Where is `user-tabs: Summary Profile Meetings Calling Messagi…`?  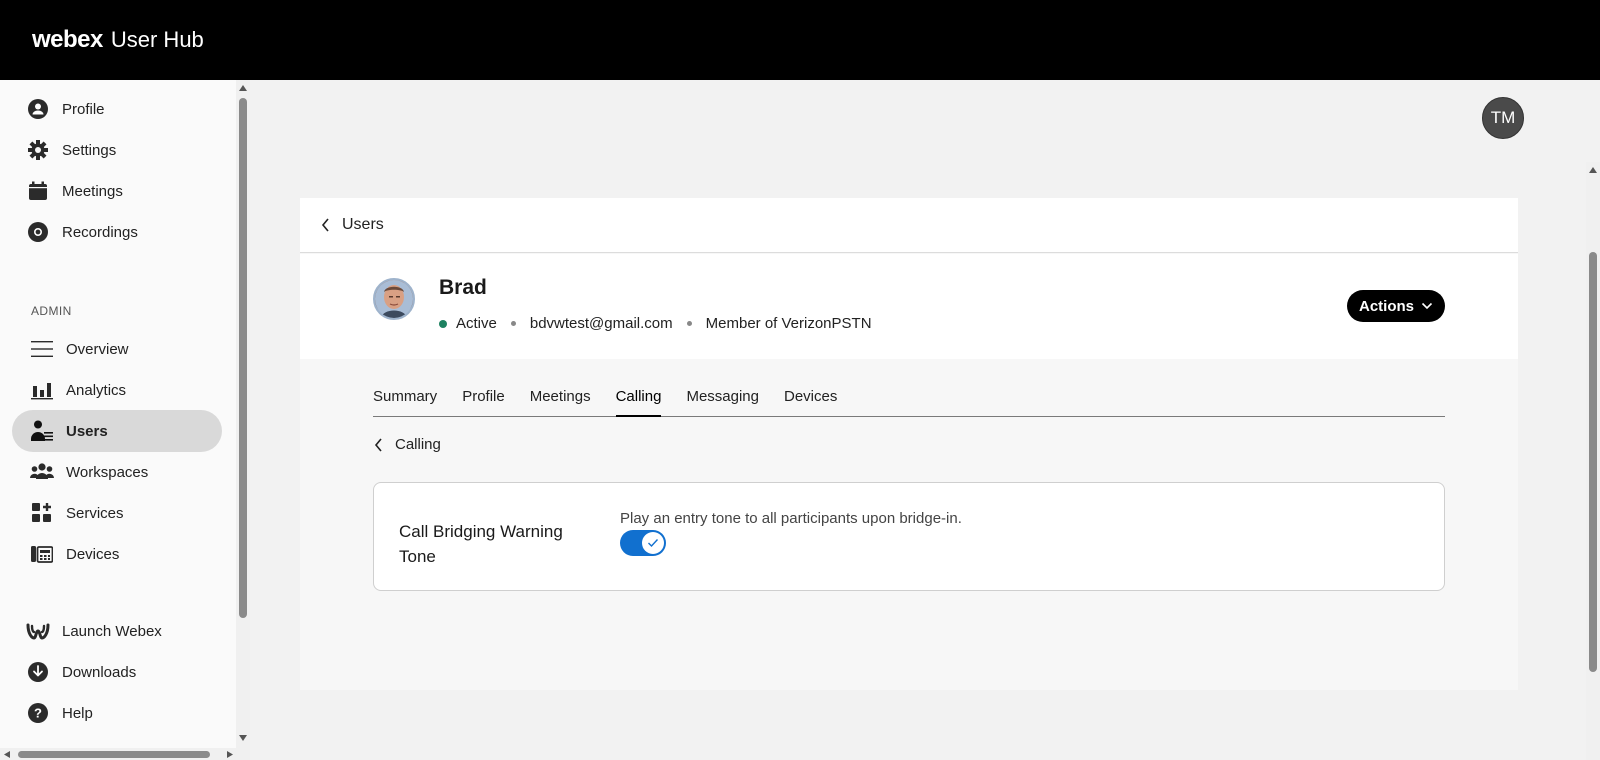
user-tabs: Summary Profile Meetings Calling Messagi… is located at coordinates (909, 400).